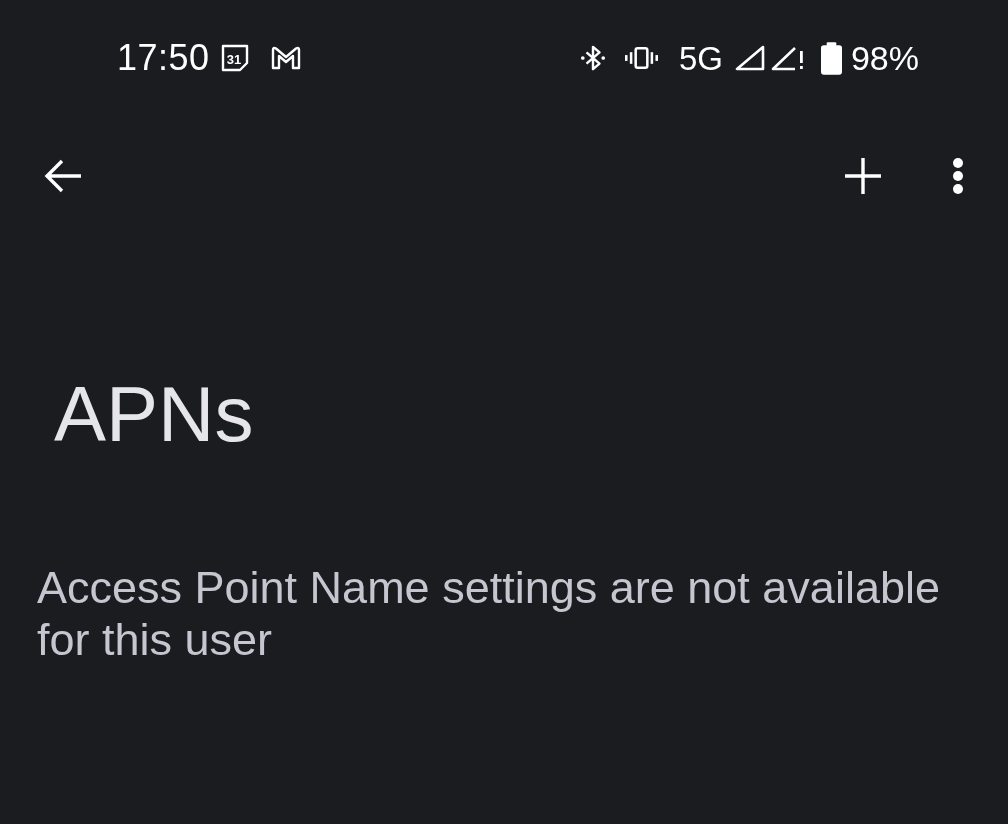  Describe the element at coordinates (592, 58) in the screenshot. I see `bluetooth-icon` at that location.